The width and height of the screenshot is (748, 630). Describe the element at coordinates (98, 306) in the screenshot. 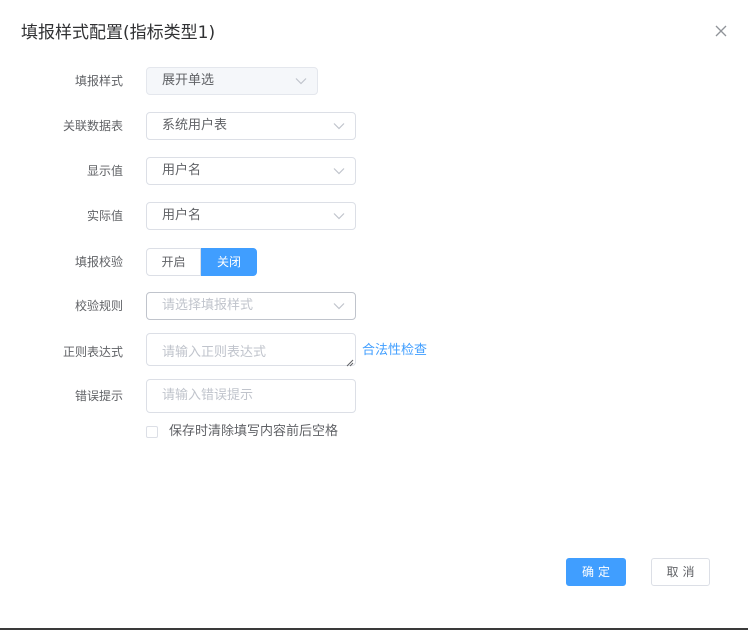

I see `validation-rule-label: 校验规则` at that location.